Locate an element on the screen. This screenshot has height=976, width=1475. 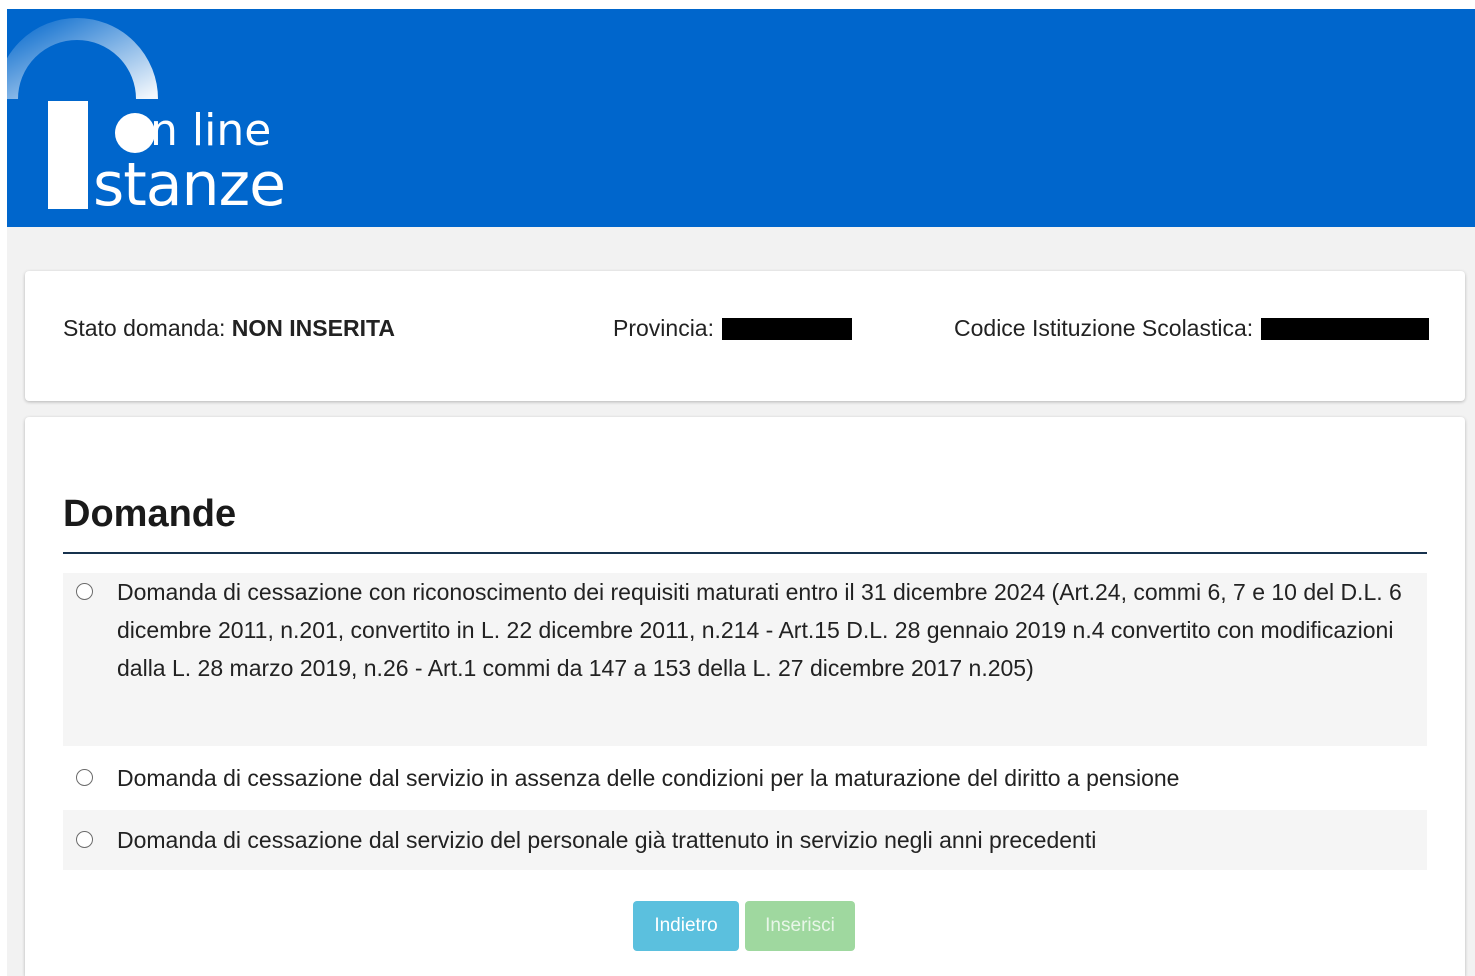
insert-button: Inserisci is located at coordinates (800, 926).